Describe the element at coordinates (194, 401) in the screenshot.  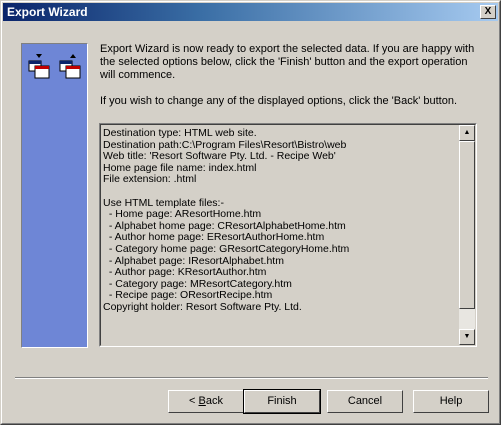
I see `back-prefix: <` at that location.